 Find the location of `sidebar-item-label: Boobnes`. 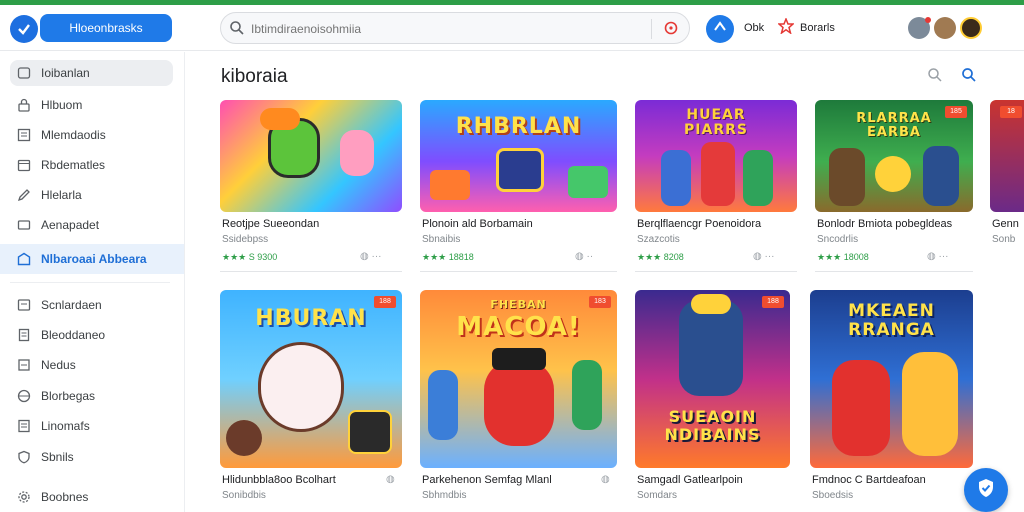

sidebar-item-label: Boobnes is located at coordinates (65, 497).